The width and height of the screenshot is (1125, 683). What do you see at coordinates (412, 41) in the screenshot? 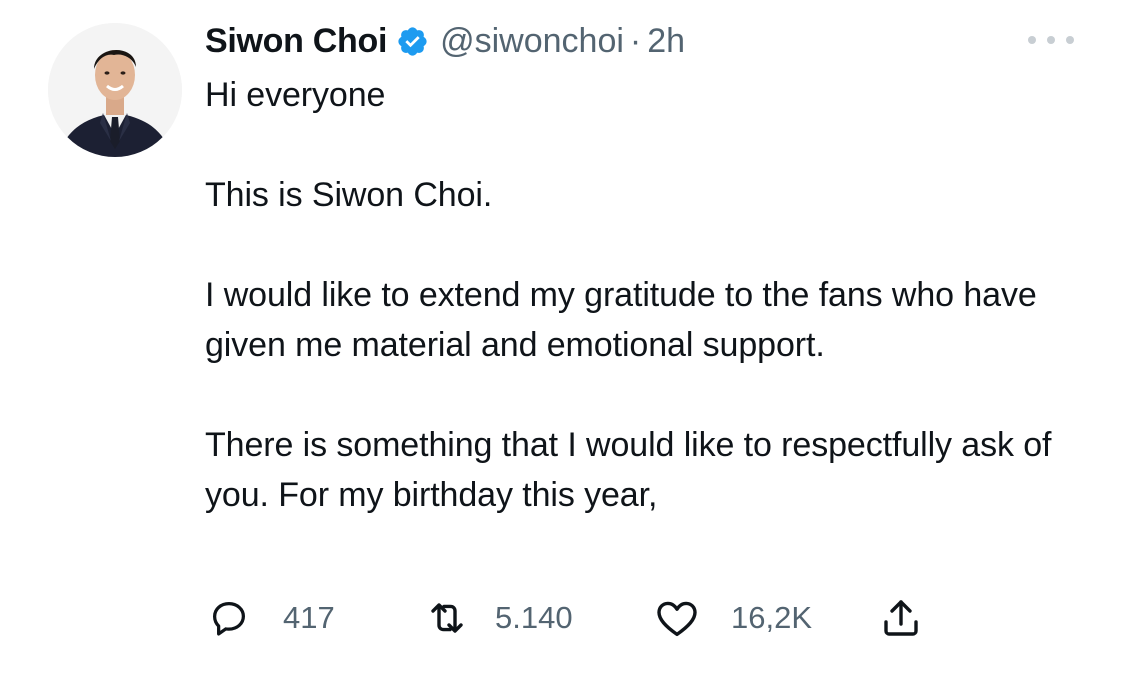
I see `verified-badge-icon` at bounding box center [412, 41].